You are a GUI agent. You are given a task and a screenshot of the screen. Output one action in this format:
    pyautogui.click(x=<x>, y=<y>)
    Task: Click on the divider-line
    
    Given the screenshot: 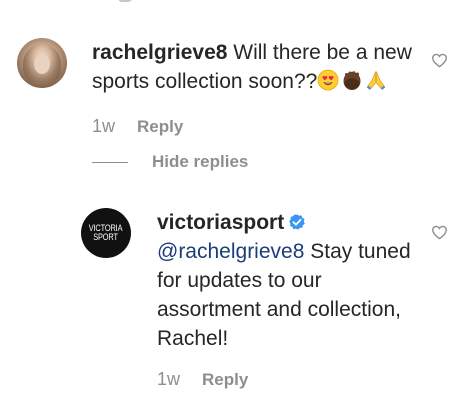 What is the action you would take?
    pyautogui.click(x=110, y=162)
    